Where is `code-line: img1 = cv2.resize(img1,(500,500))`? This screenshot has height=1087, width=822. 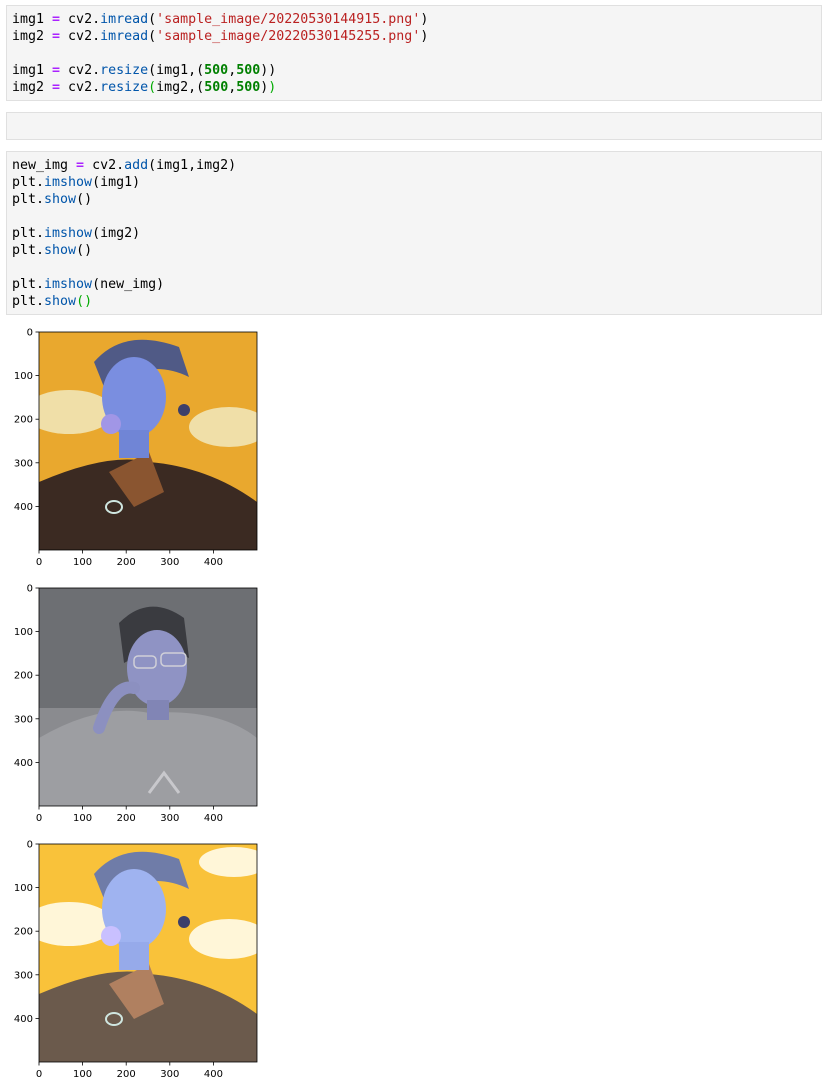
code-line: img1 = cv2.resize(img1,(500,500)) is located at coordinates (416, 70).